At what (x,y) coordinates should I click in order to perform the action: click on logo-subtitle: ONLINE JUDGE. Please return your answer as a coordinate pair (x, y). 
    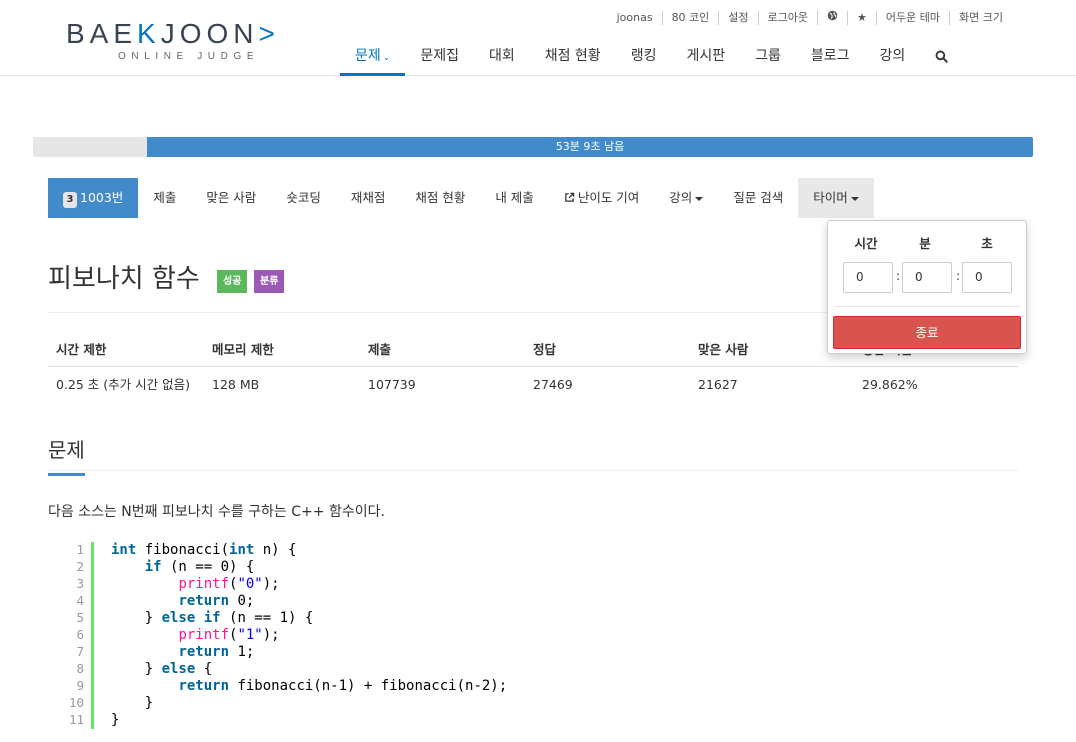
    Looking at the image, I should click on (189, 56).